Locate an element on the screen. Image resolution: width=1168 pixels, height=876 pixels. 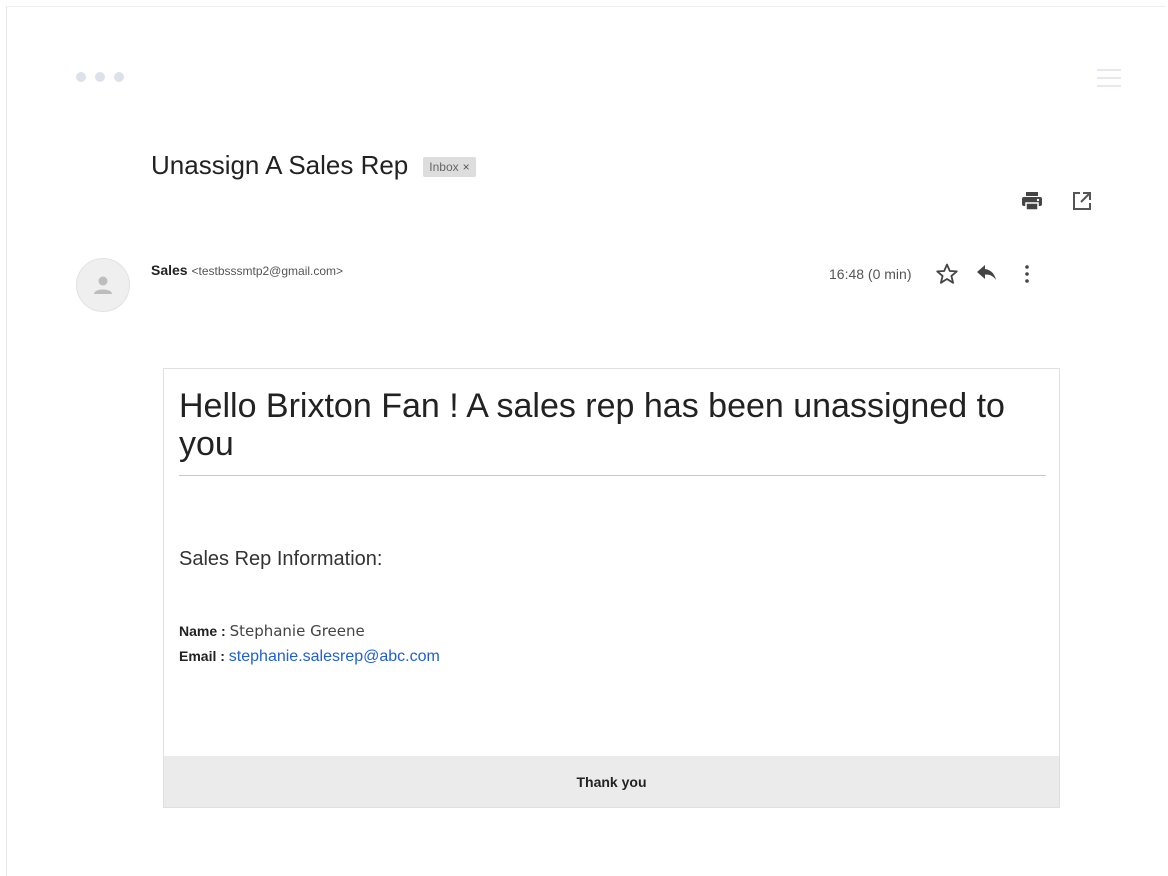
name-label: Name : is located at coordinates (202, 631).